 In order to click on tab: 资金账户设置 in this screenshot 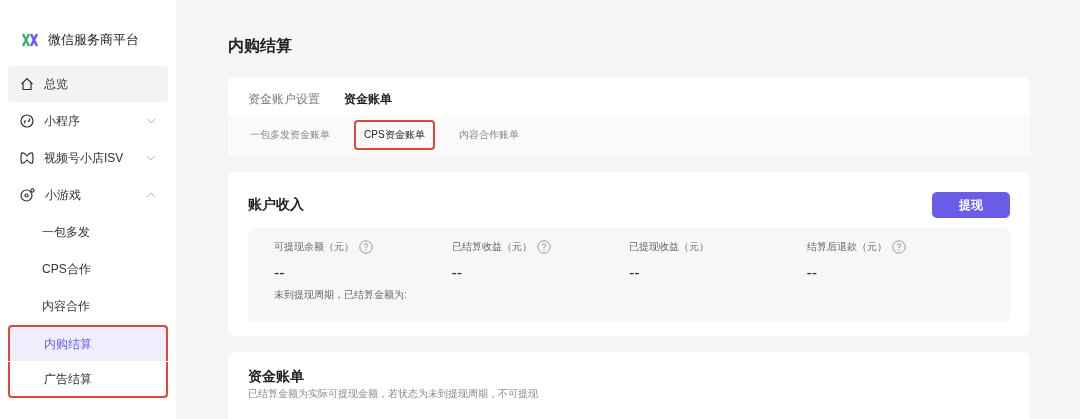, I will do `click(284, 99)`.